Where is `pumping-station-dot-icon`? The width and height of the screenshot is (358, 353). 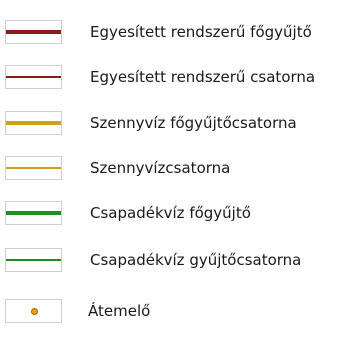 pumping-station-dot-icon is located at coordinates (34, 311).